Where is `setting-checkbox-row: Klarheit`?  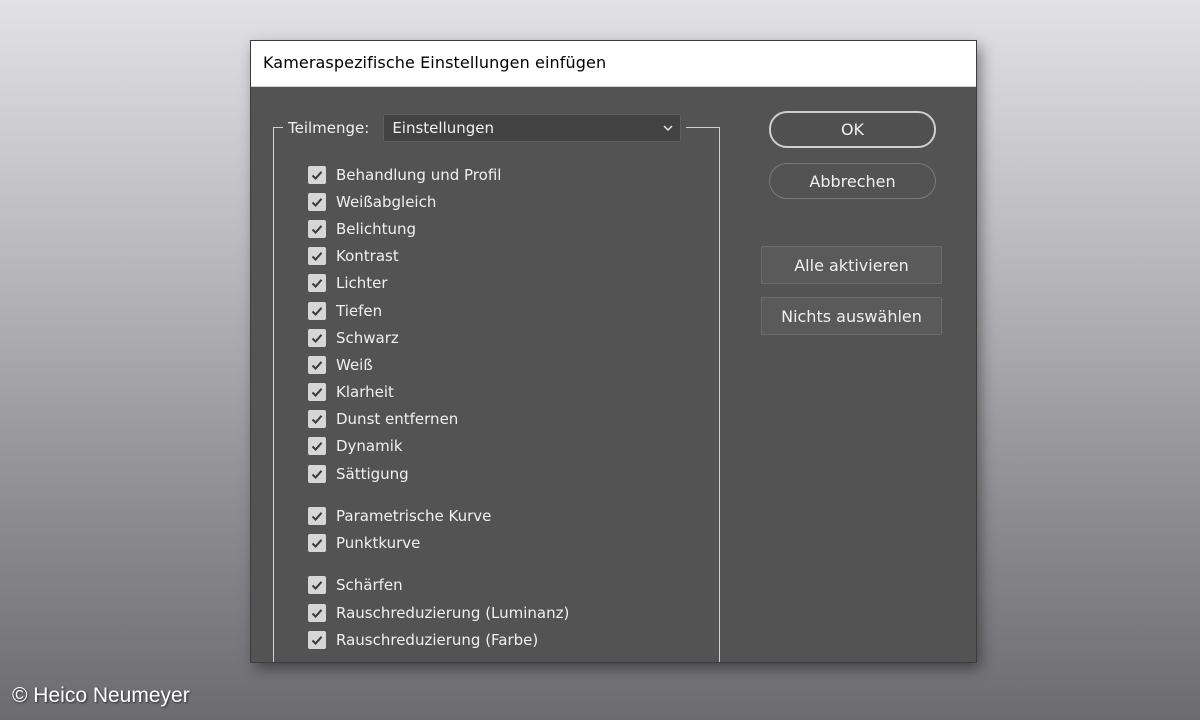 setting-checkbox-row: Klarheit is located at coordinates (351, 392).